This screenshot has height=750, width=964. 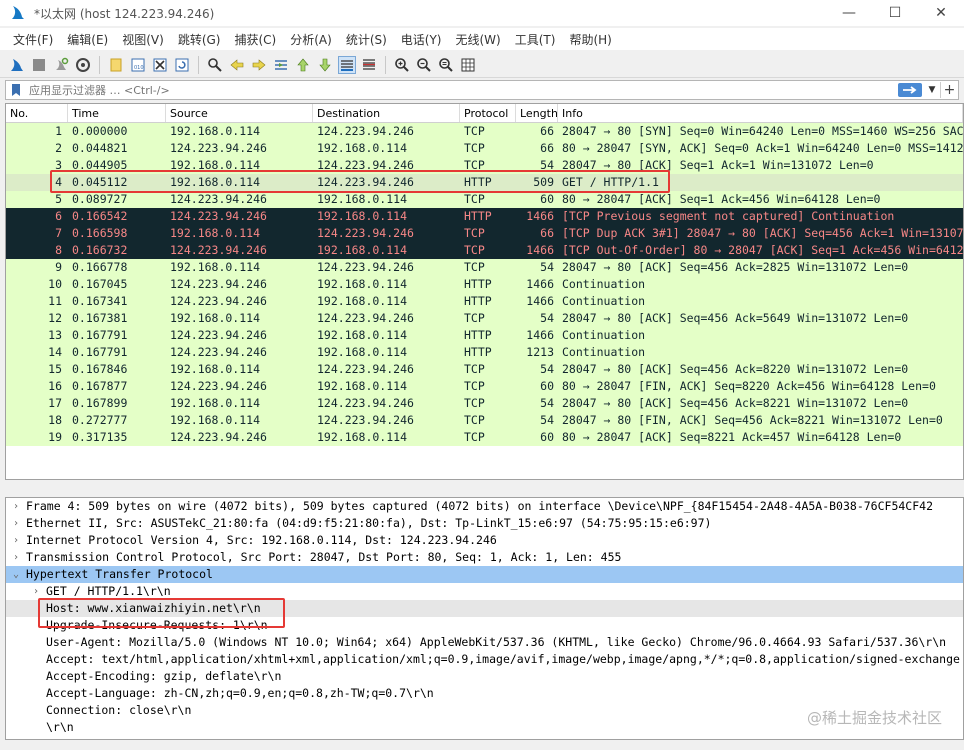 I want to click on save-file-icon: 010, so click(x=138, y=65).